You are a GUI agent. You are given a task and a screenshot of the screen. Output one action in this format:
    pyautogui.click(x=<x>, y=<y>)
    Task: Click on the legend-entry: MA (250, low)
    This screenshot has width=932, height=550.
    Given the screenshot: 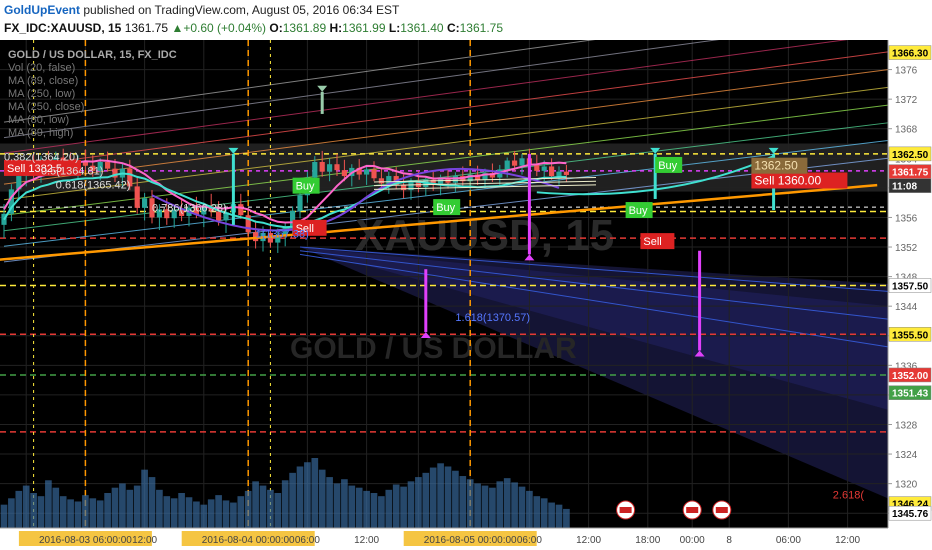 What is the action you would take?
    pyautogui.click(x=41, y=94)
    